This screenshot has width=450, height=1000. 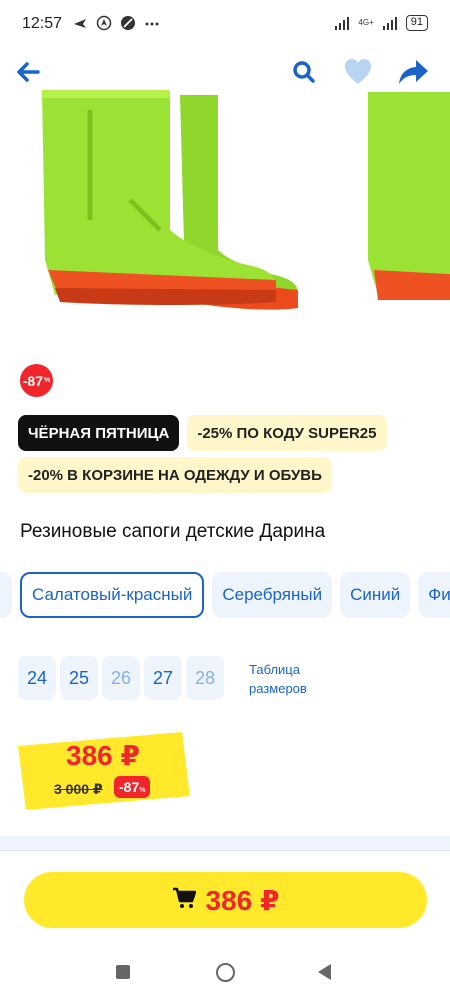 I want to click on no-entry-icon, so click(x=128, y=23).